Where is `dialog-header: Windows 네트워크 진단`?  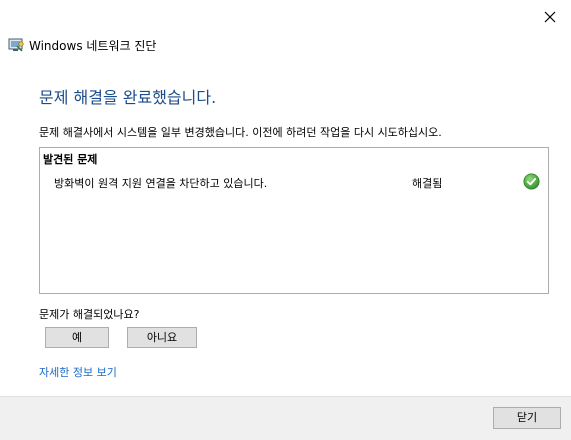 dialog-header: Windows 네트워크 진단 is located at coordinates (82, 45).